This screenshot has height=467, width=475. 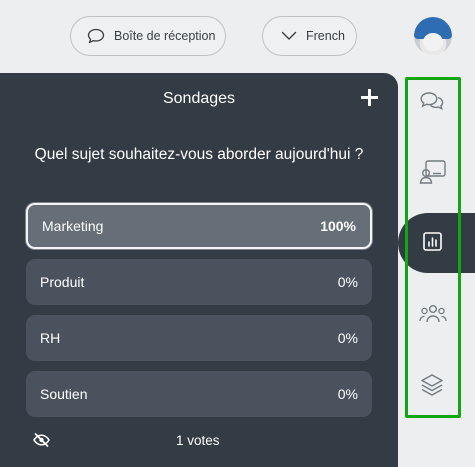 What do you see at coordinates (289, 35) in the screenshot?
I see `chevron-down-icon` at bounding box center [289, 35].